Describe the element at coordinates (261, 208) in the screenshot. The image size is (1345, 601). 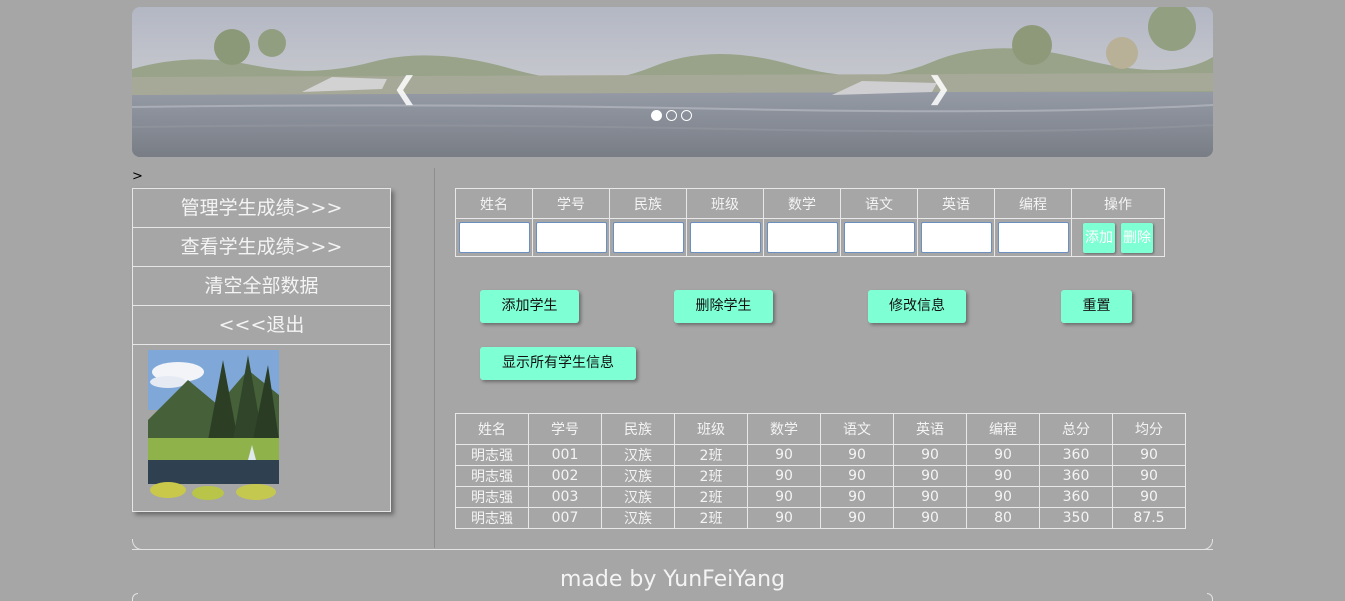
I see `sidebar-item-manage-scores: 管理学生成绩>>>` at that location.